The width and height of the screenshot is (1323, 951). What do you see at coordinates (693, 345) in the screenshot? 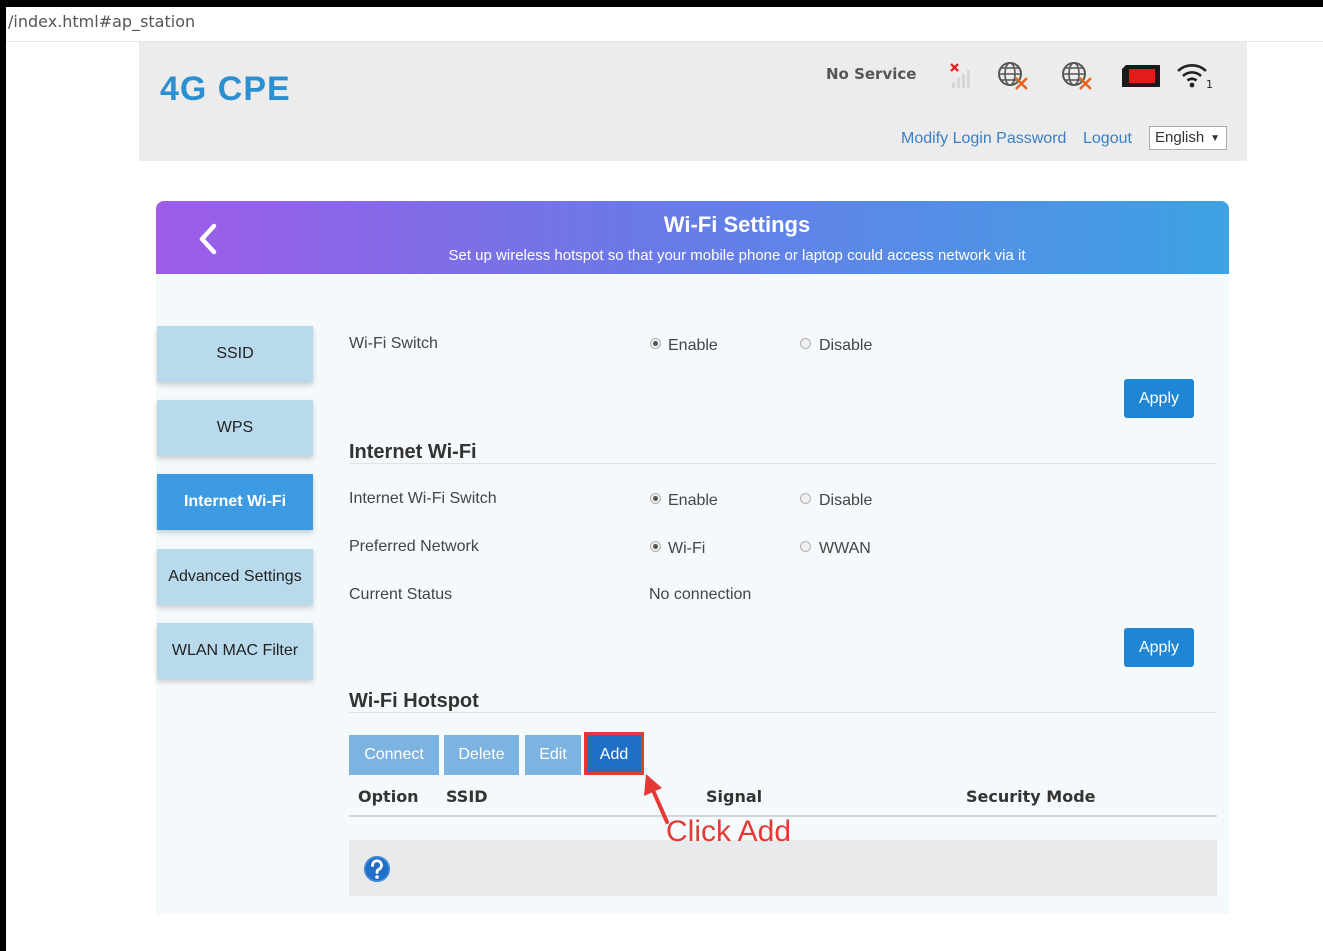
I see `wifi-switch-enable-label: Enable` at bounding box center [693, 345].